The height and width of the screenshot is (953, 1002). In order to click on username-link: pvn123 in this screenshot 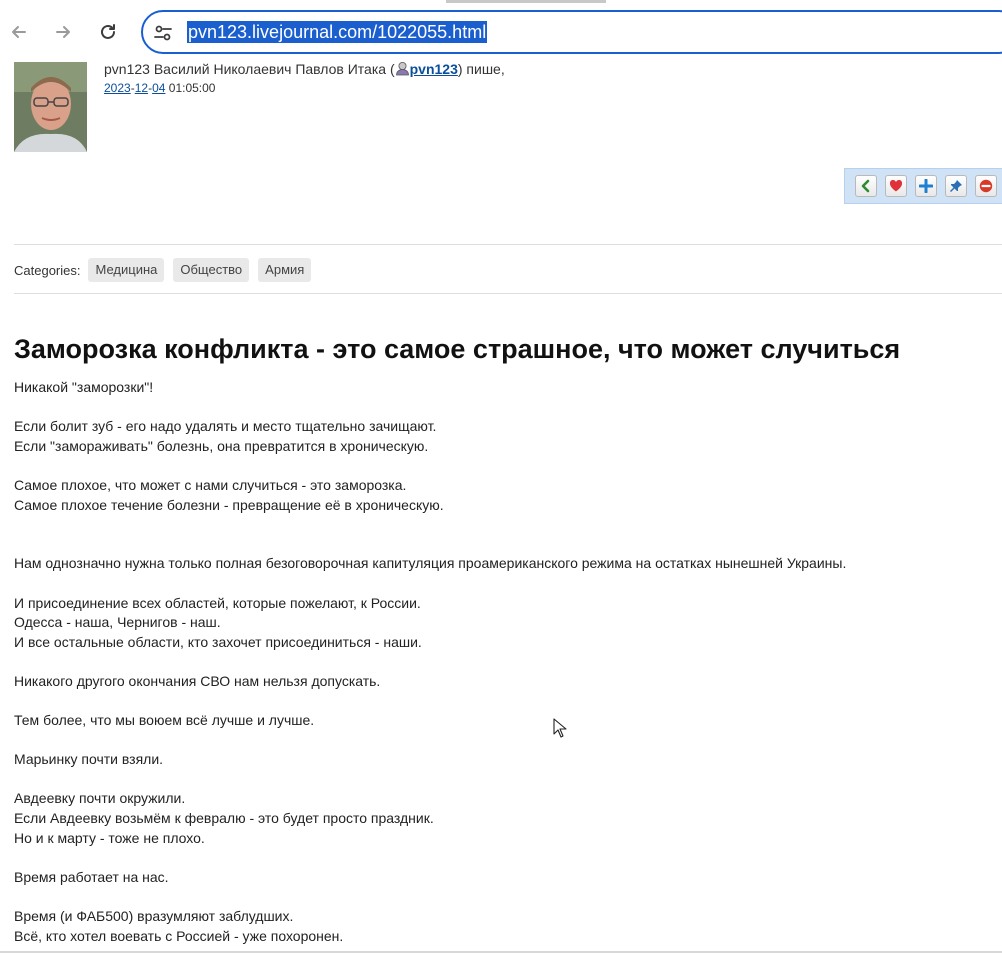, I will do `click(434, 69)`.